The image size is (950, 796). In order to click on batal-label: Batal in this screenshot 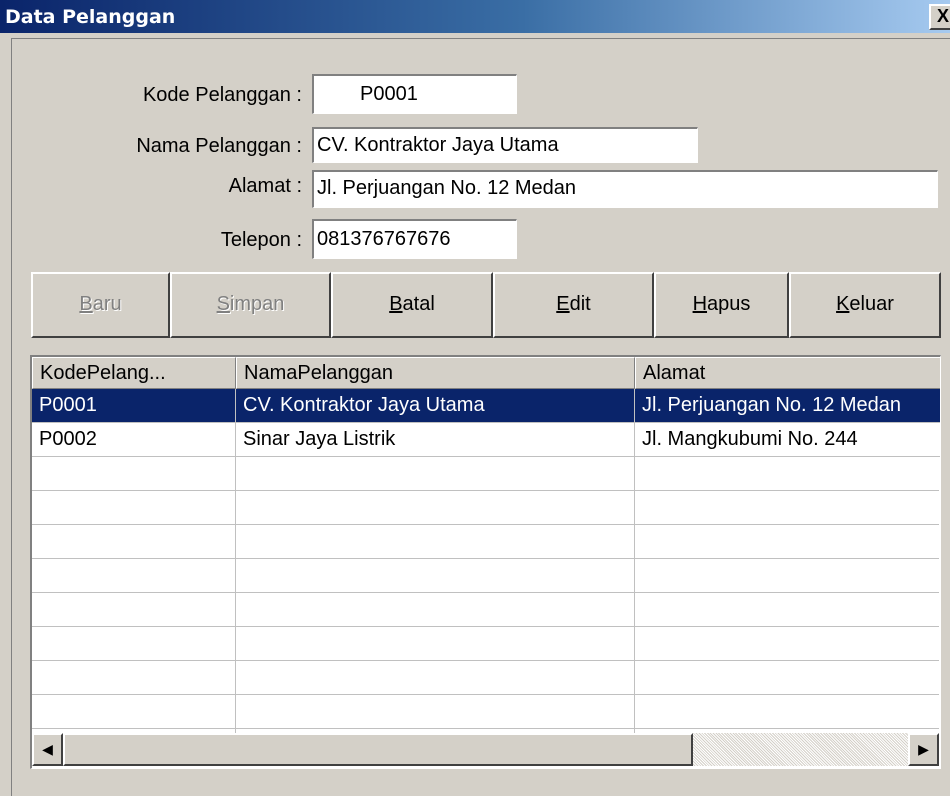, I will do `click(412, 304)`.